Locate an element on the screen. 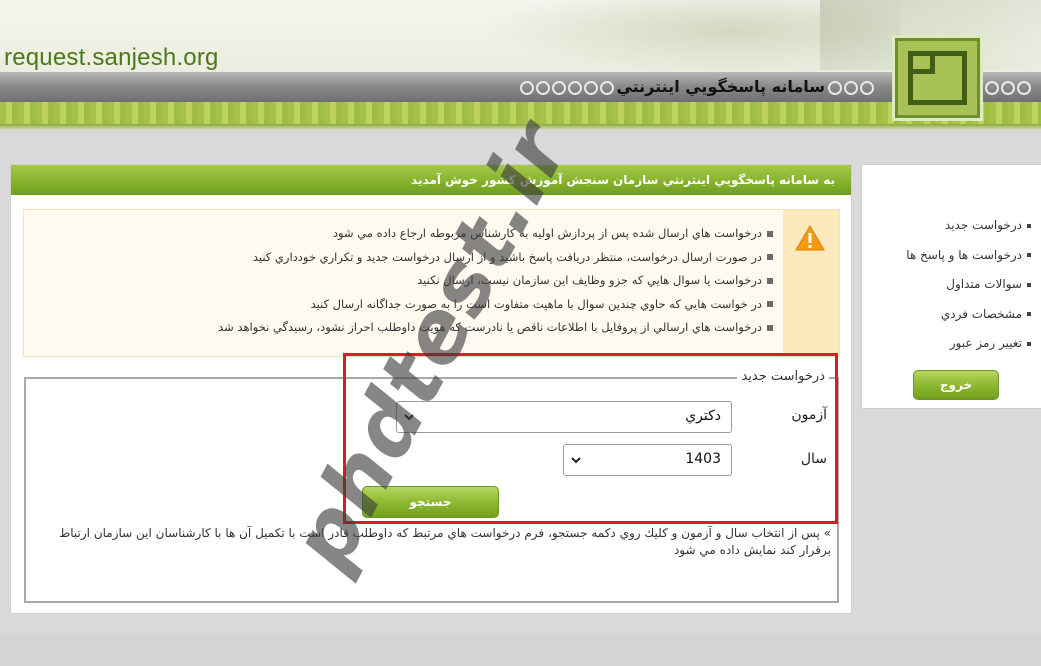 The height and width of the screenshot is (666, 1041). sidebar-item-label: تغيير رمز عبور is located at coordinates (985, 343).